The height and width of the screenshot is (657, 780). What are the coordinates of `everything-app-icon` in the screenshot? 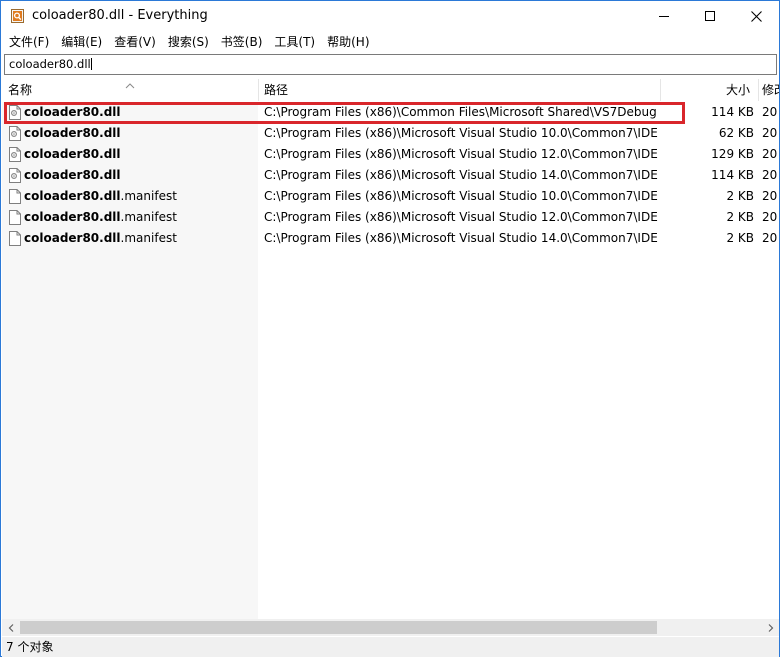 It's located at (17, 16).